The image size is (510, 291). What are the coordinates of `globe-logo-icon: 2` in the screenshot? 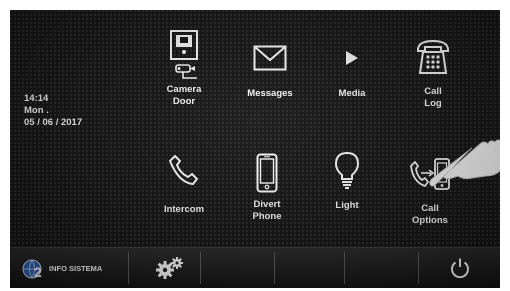 It's located at (32, 269).